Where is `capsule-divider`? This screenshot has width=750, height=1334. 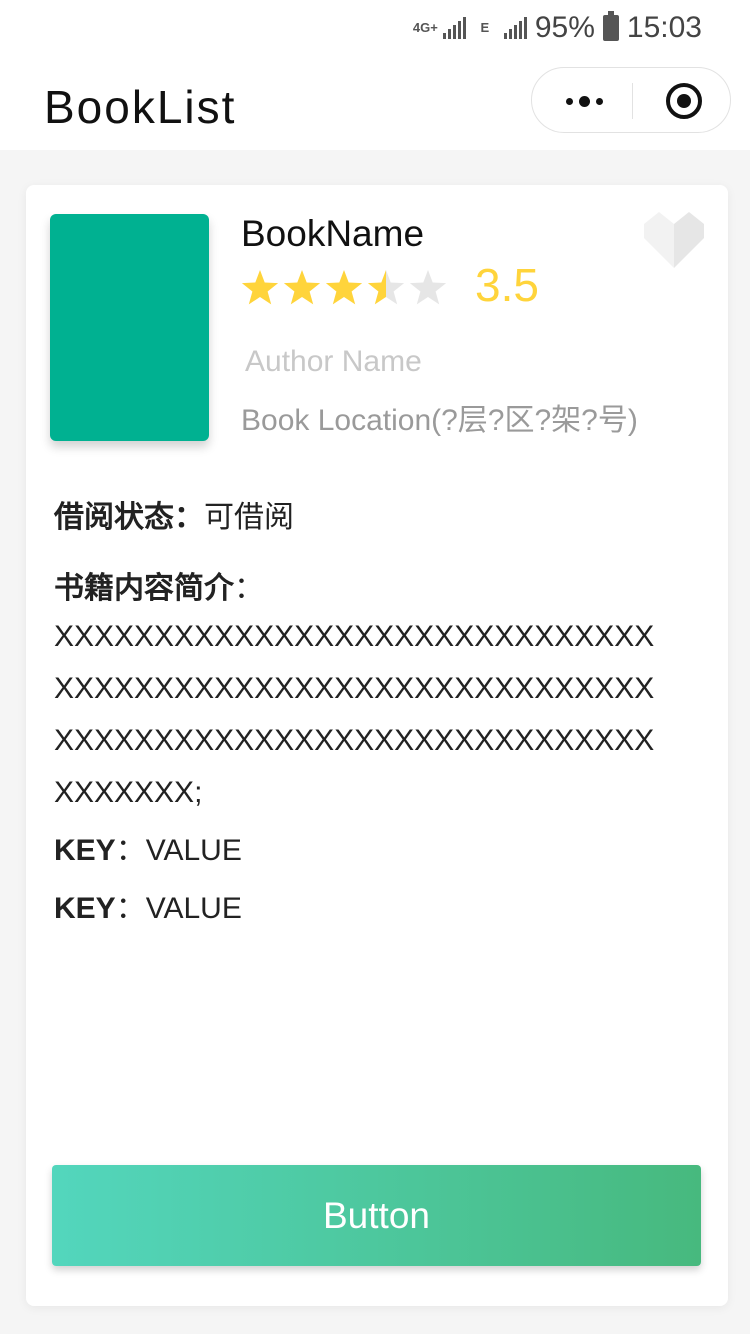
capsule-divider is located at coordinates (632, 101).